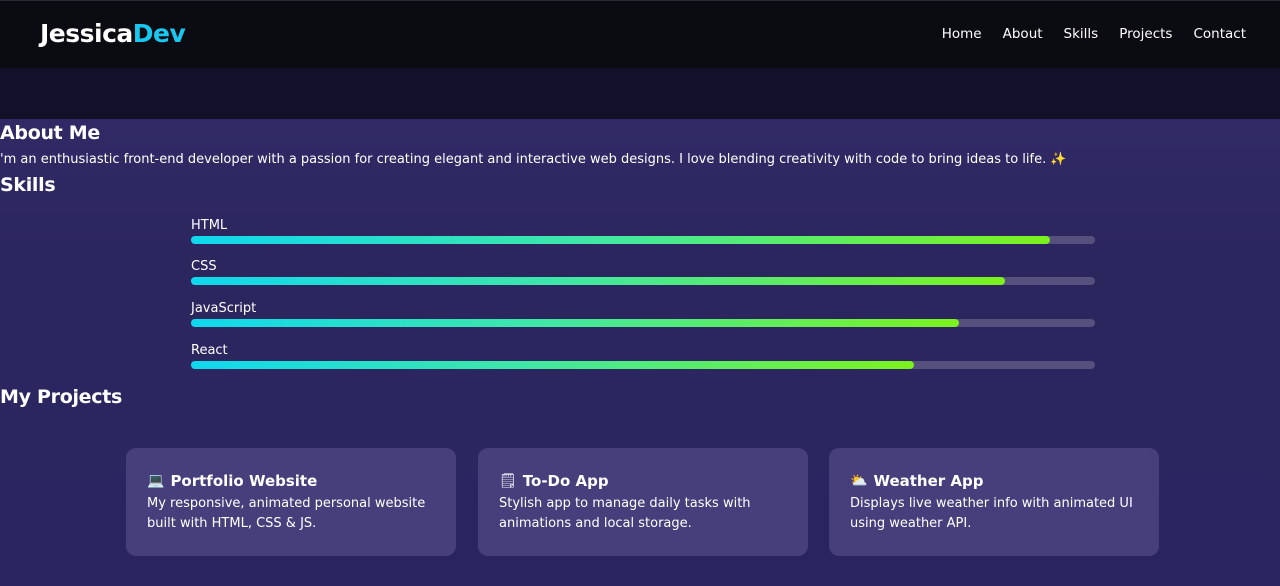  I want to click on about-heading: About Me, so click(50, 133).